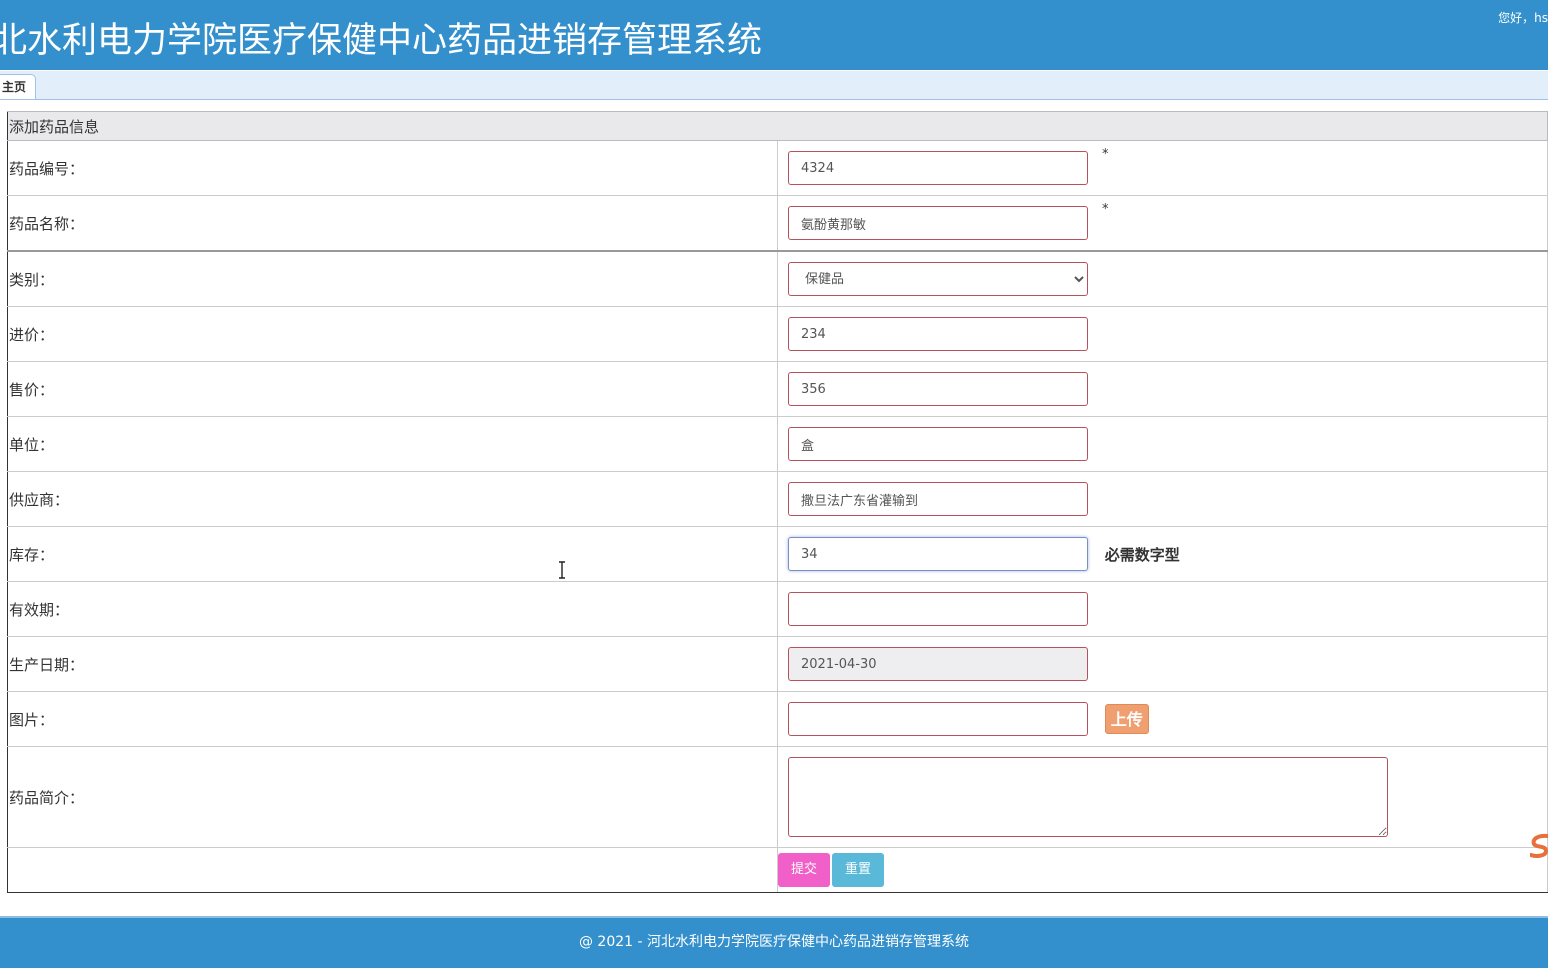 This screenshot has width=1548, height=968. I want to click on tab-home: 主页, so click(18, 86).